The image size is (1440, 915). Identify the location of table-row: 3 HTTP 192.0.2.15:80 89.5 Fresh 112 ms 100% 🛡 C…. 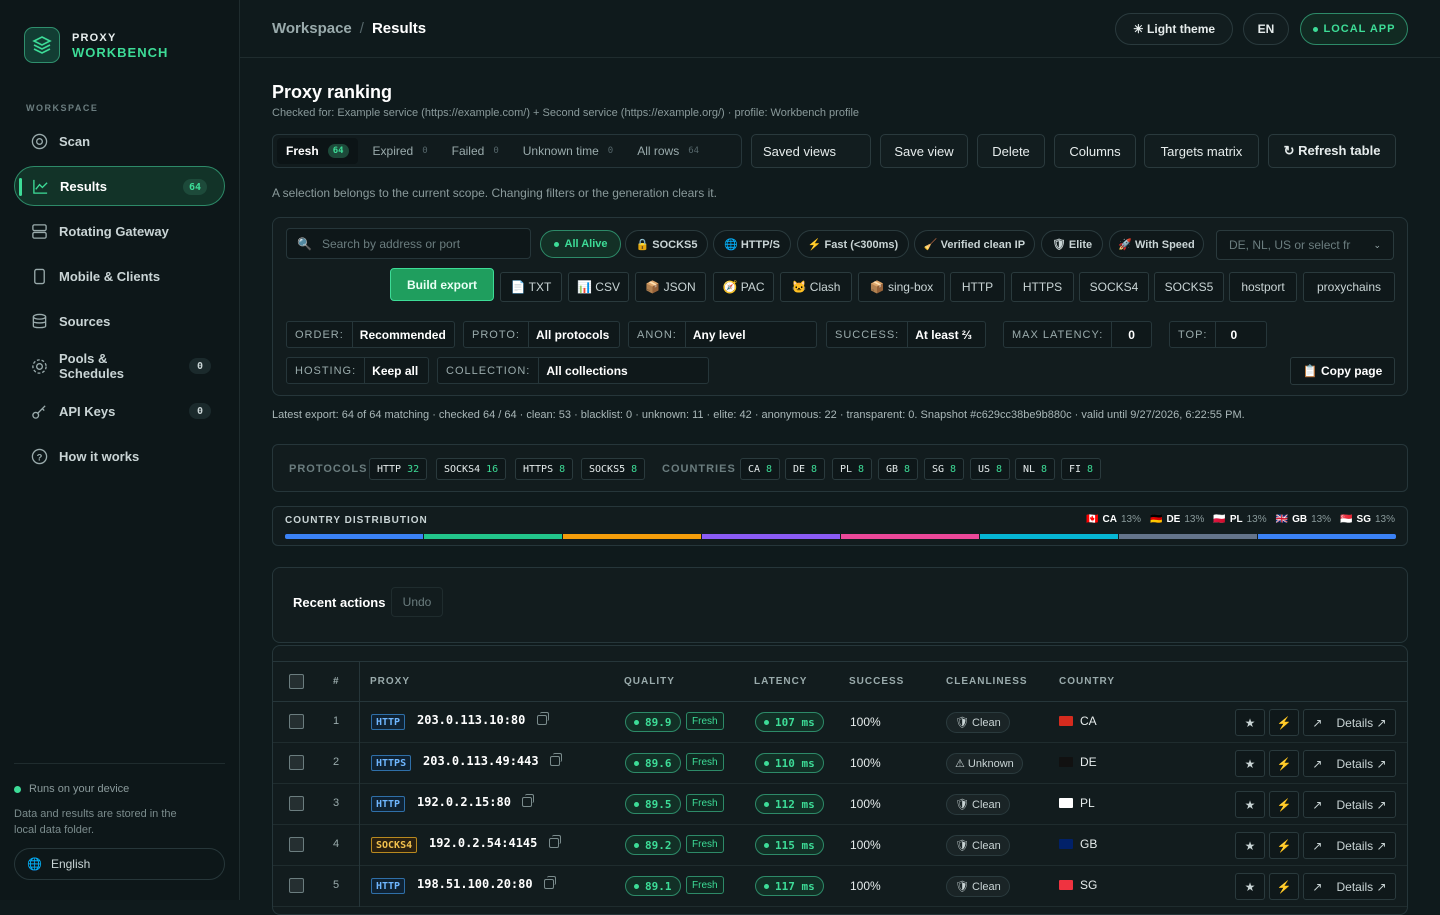
(840, 804).